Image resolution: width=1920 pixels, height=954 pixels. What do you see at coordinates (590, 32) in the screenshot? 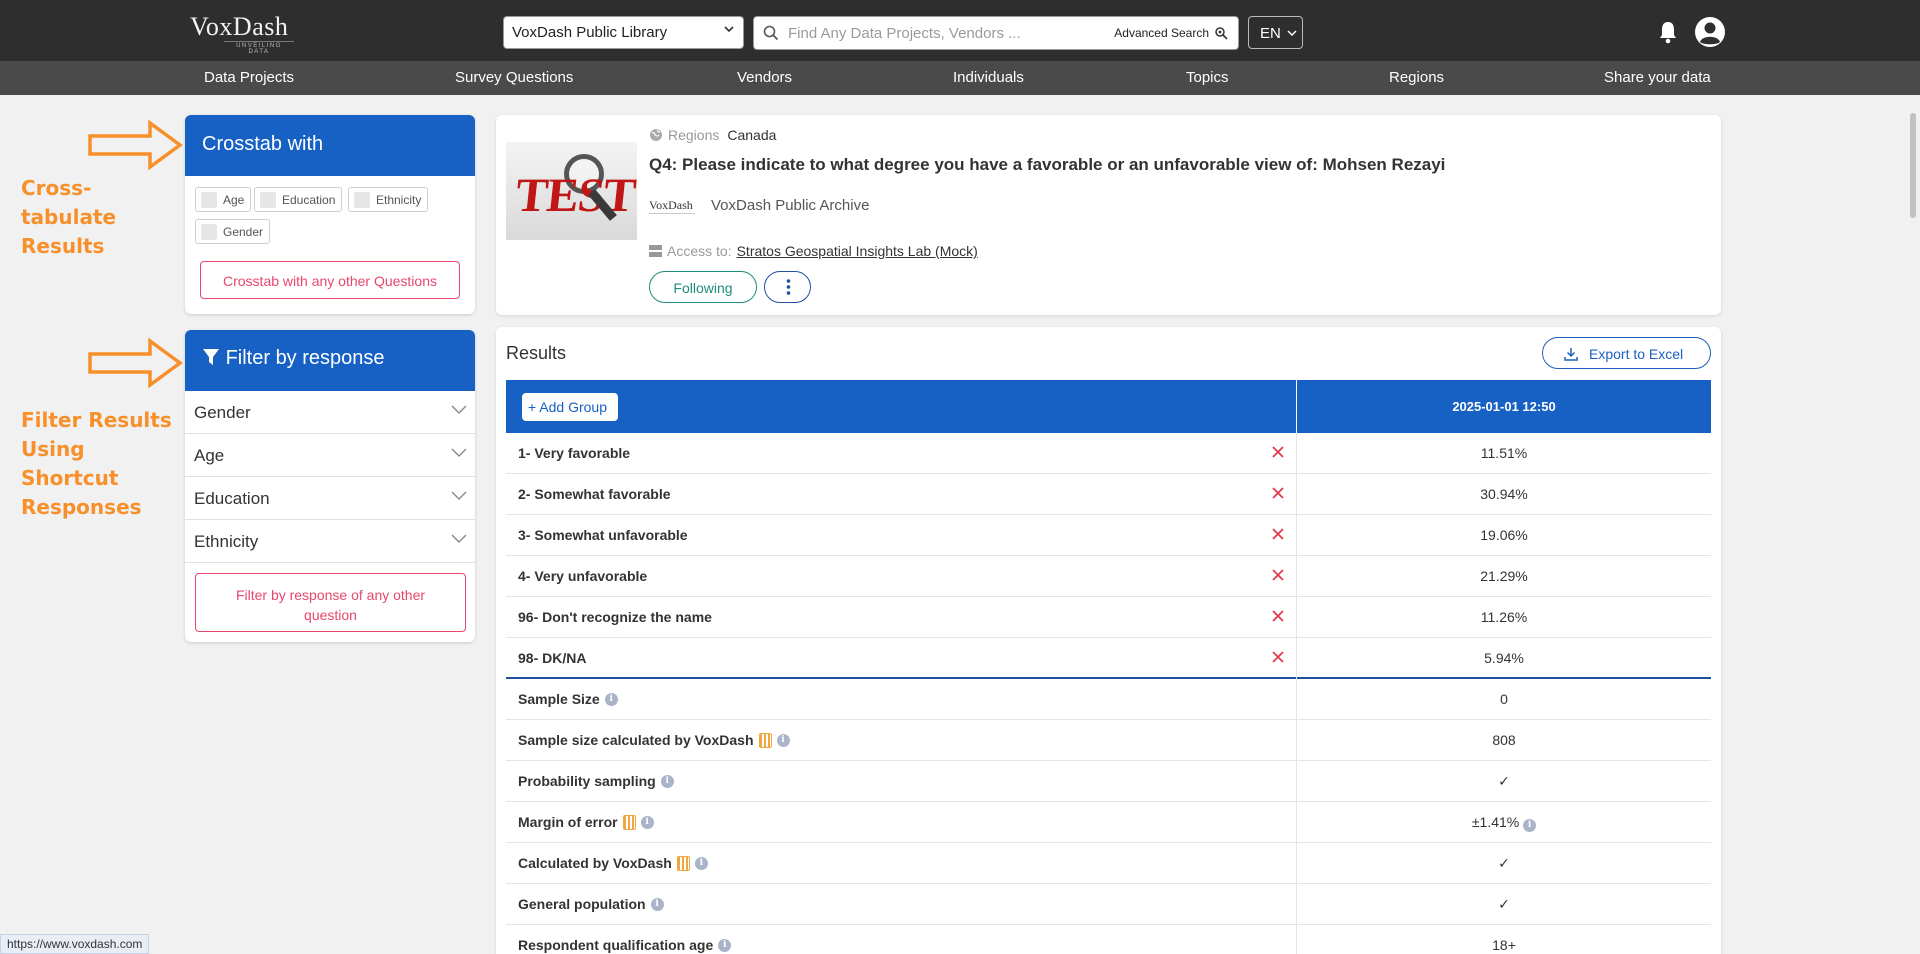
I see `library-select-value: VoxDash Public Library` at bounding box center [590, 32].